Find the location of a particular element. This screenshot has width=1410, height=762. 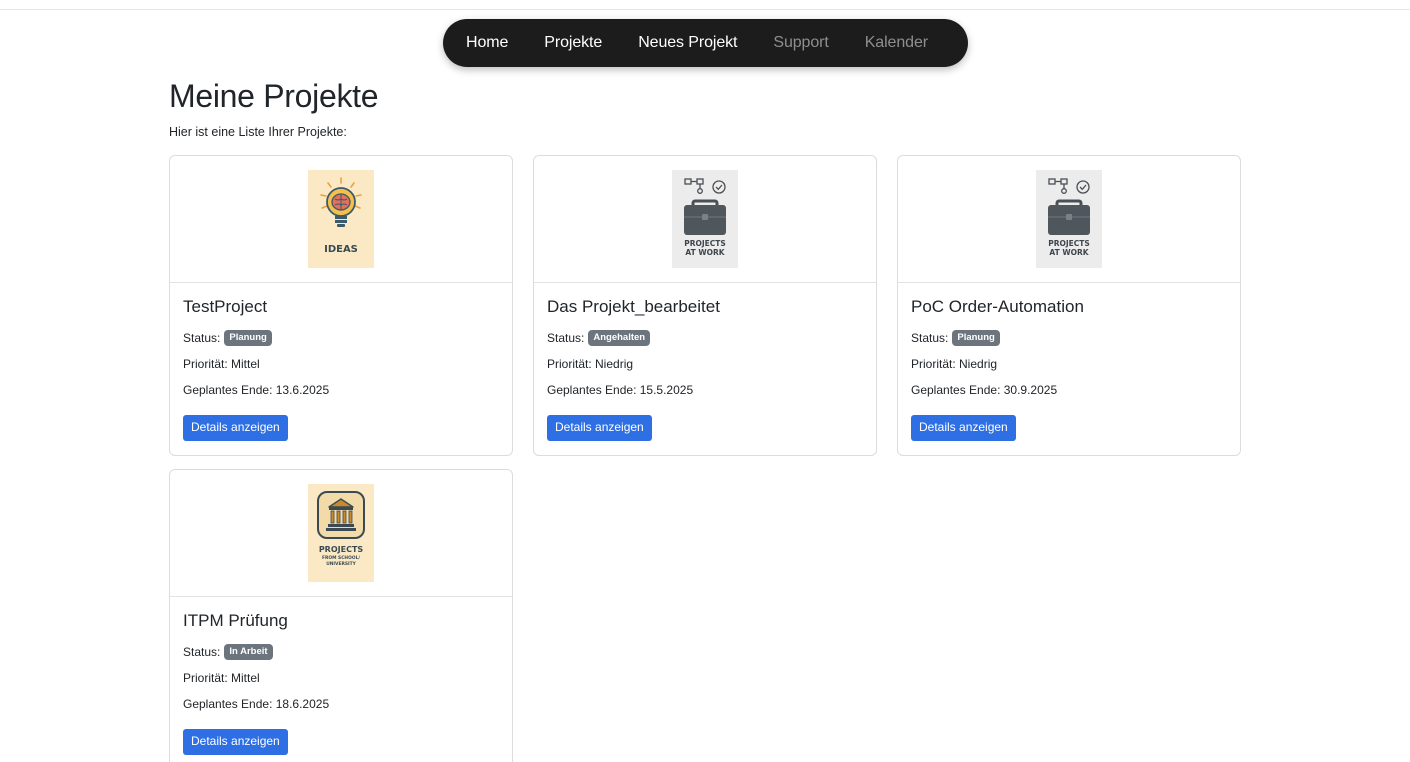

university-building-icon: PROJECTSFROM SCHOOL/UNIVERSITY is located at coordinates (341, 529).